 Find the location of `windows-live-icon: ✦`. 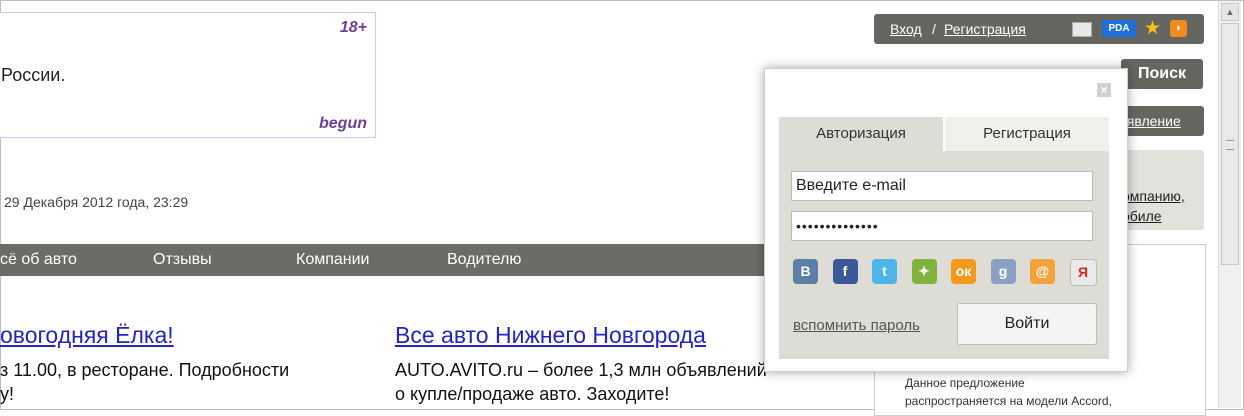

windows-live-icon: ✦ is located at coordinates (924, 271).